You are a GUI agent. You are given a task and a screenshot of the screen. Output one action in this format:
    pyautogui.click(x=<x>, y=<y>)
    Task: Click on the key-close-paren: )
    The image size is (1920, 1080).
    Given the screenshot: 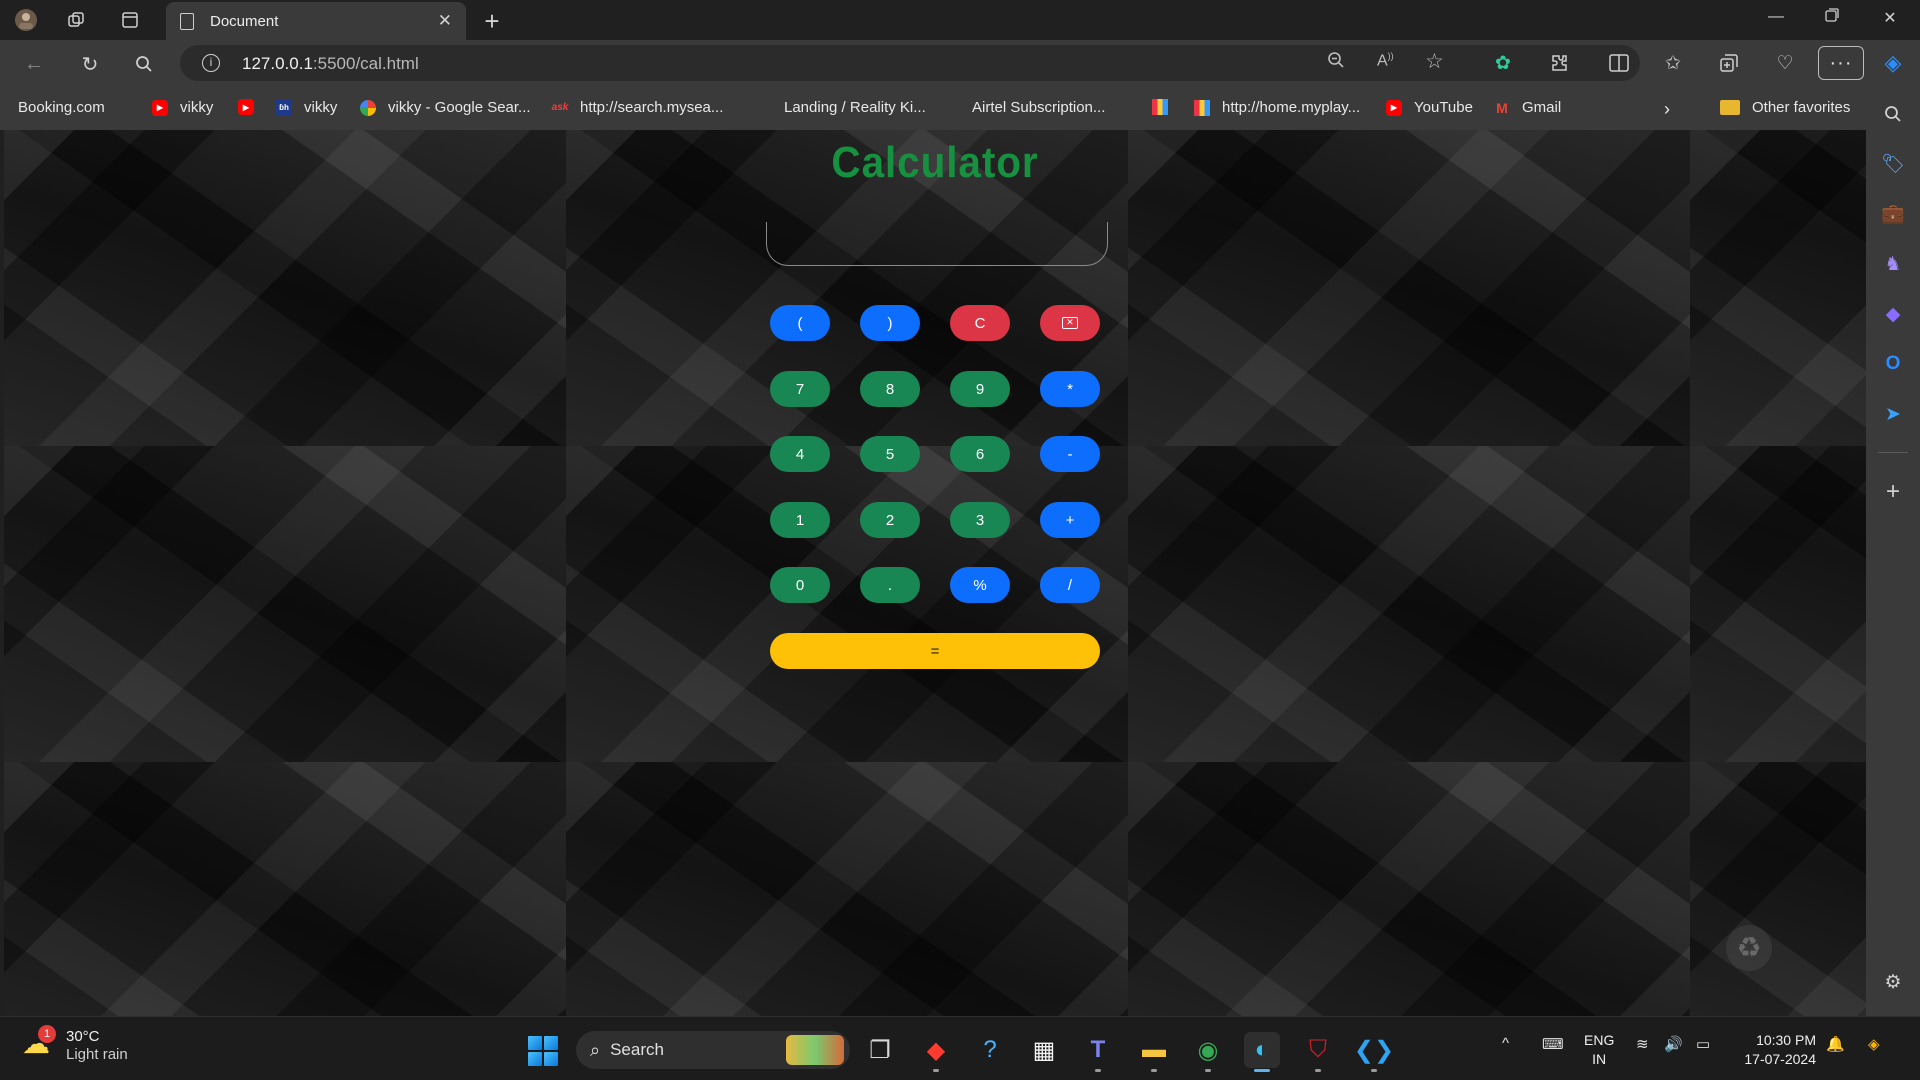 What is the action you would take?
    pyautogui.click(x=890, y=323)
    